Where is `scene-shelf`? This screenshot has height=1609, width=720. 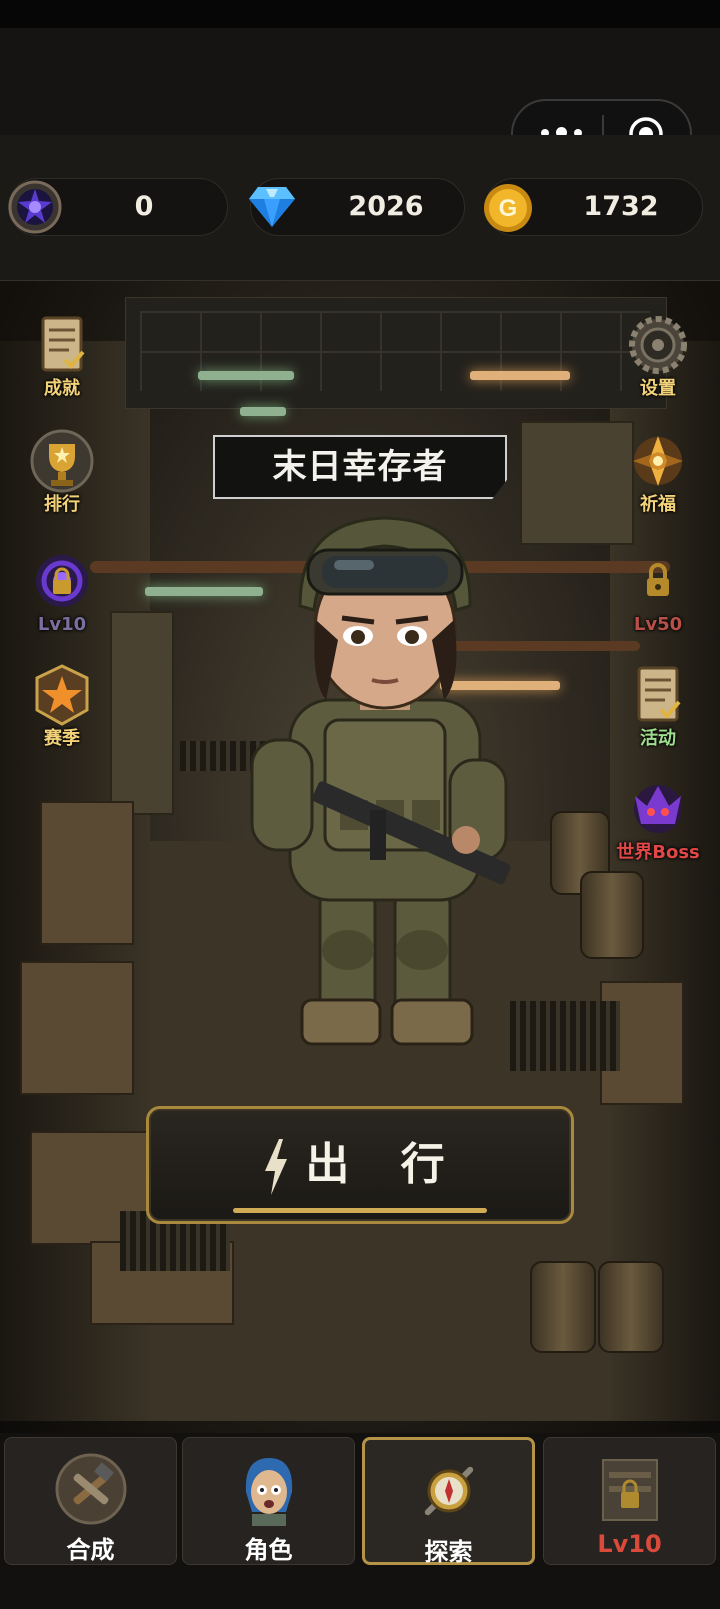
scene-shelf is located at coordinates (142, 713).